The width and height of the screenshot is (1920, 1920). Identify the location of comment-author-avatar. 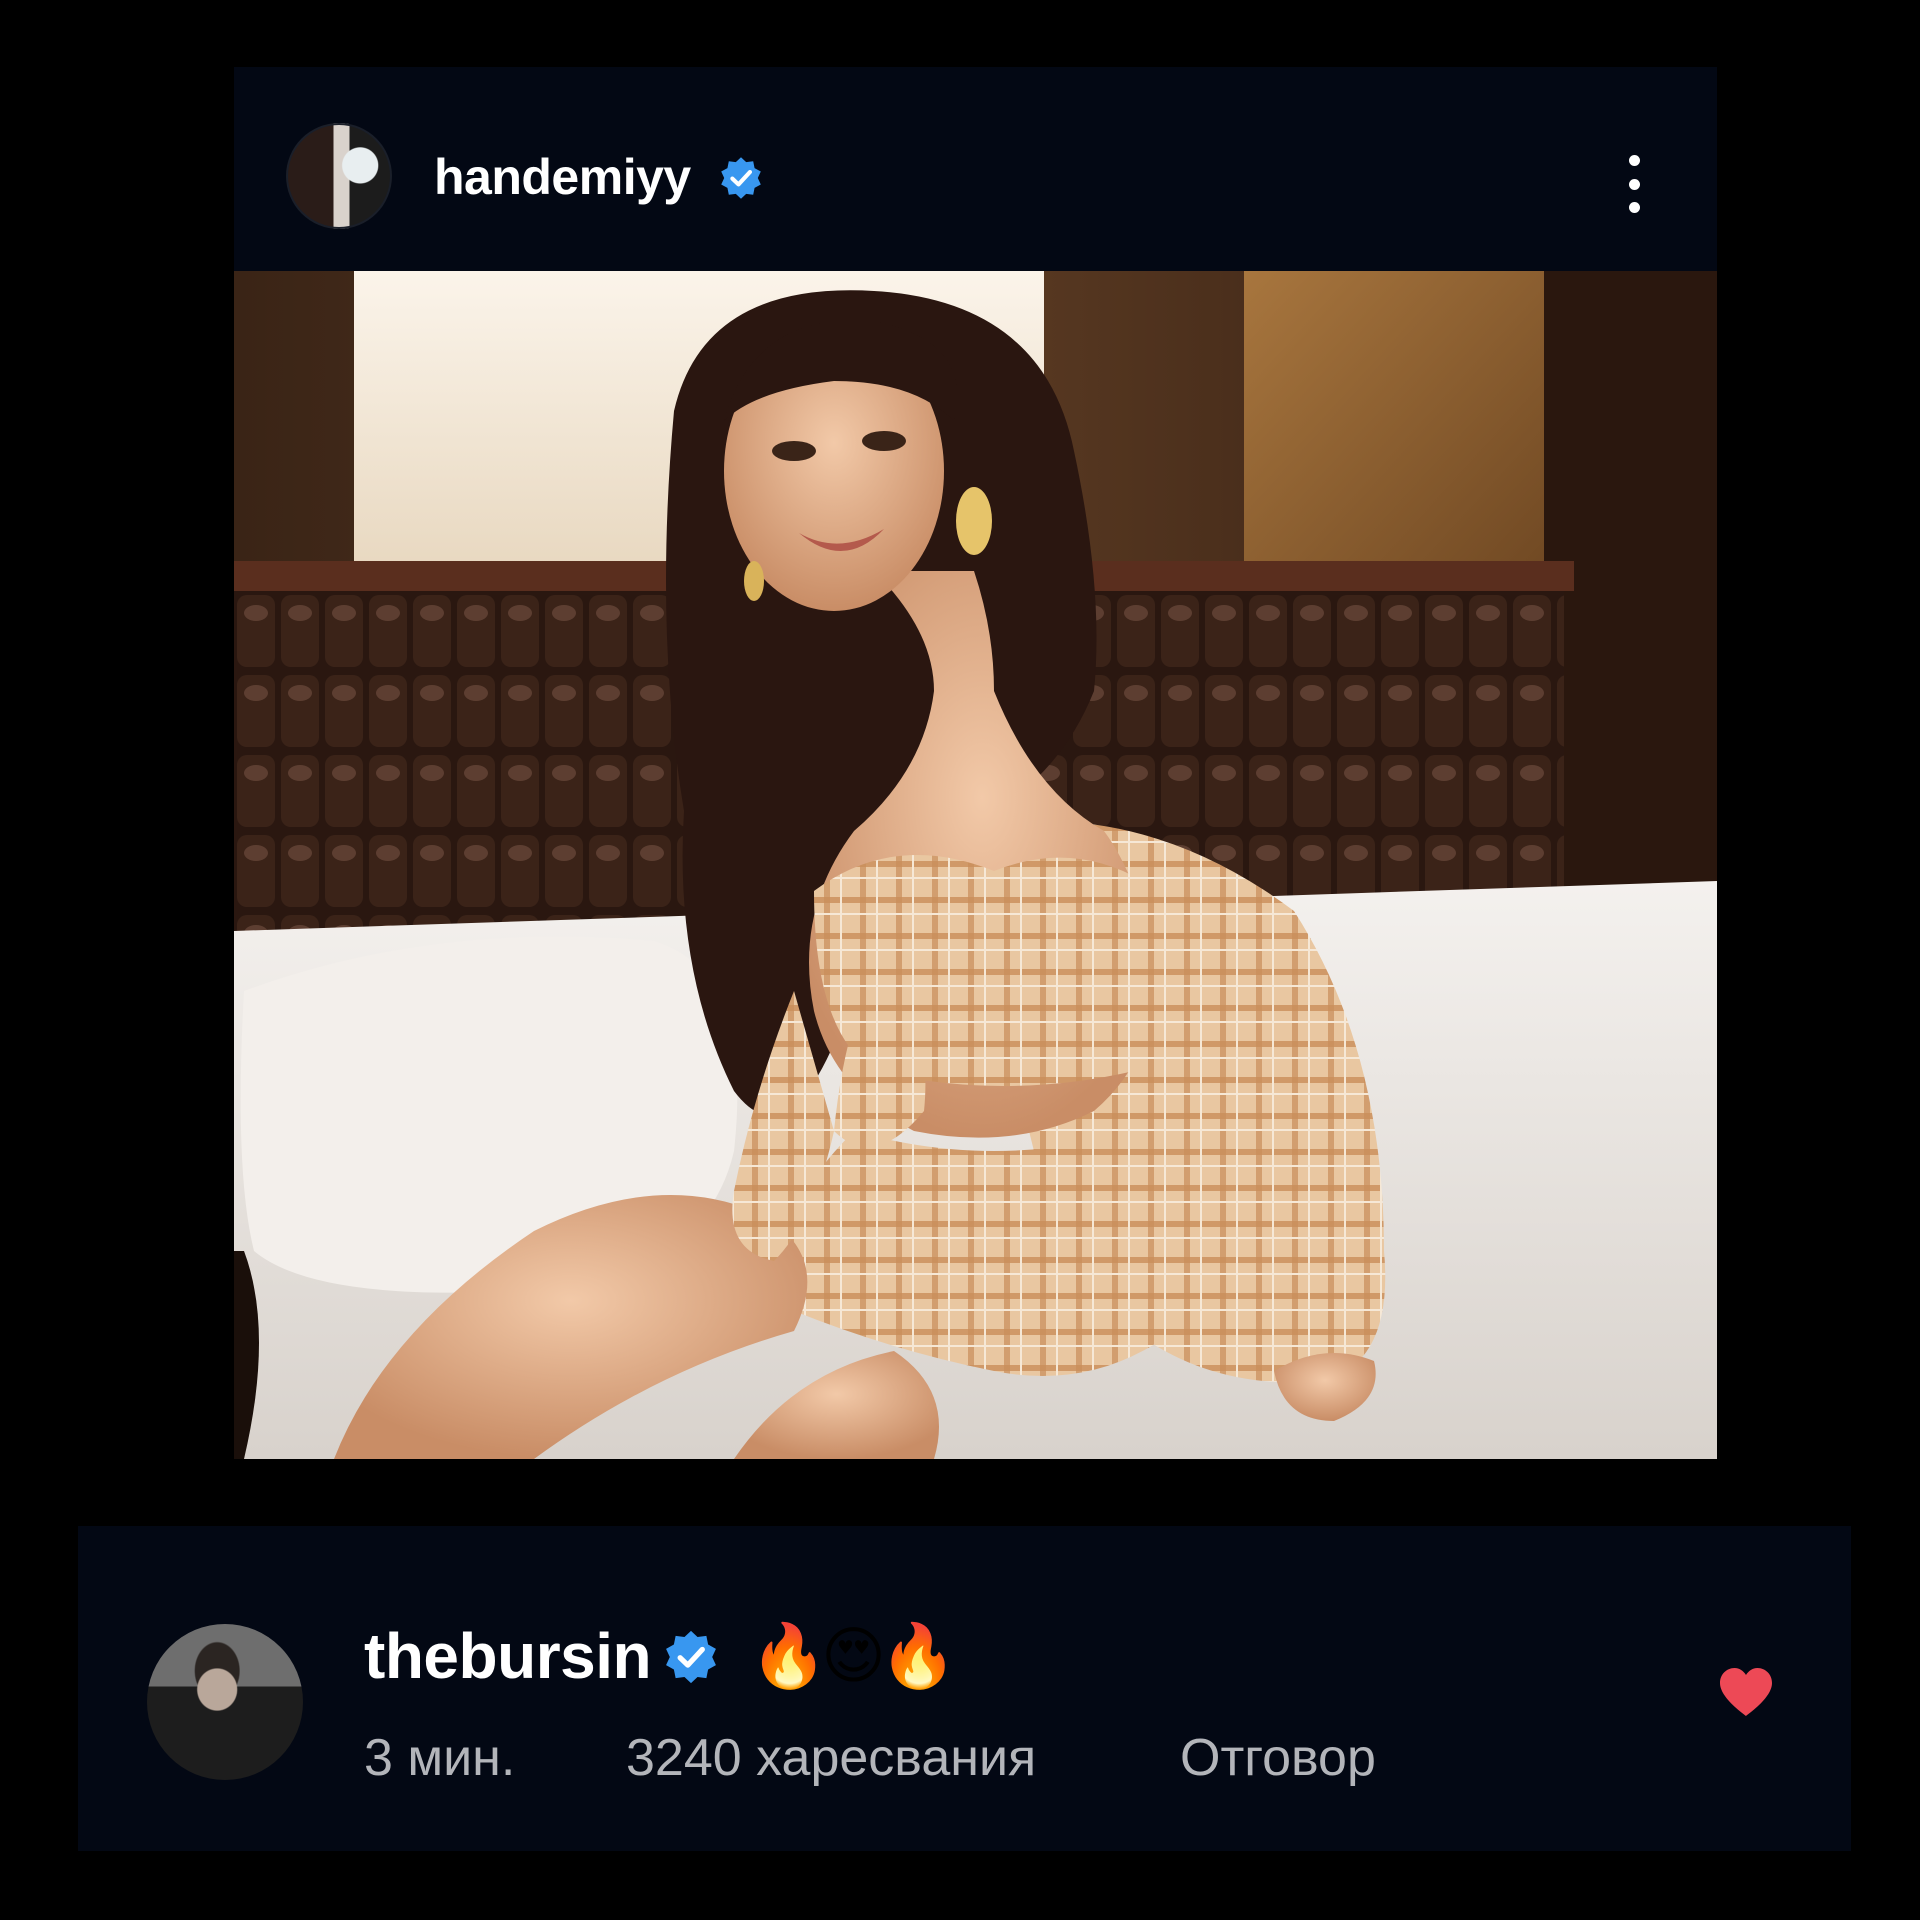
(225, 1702).